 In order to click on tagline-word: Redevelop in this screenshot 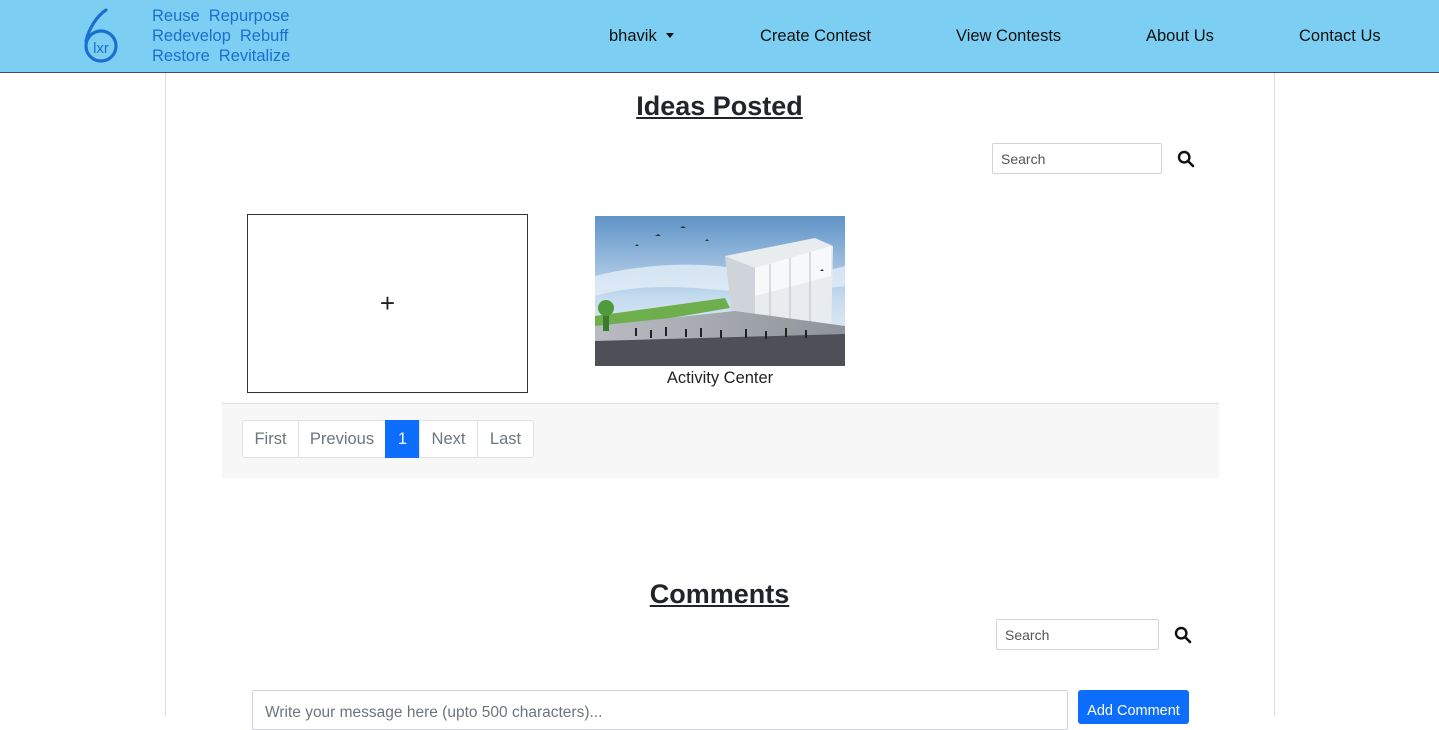, I will do `click(191, 36)`.